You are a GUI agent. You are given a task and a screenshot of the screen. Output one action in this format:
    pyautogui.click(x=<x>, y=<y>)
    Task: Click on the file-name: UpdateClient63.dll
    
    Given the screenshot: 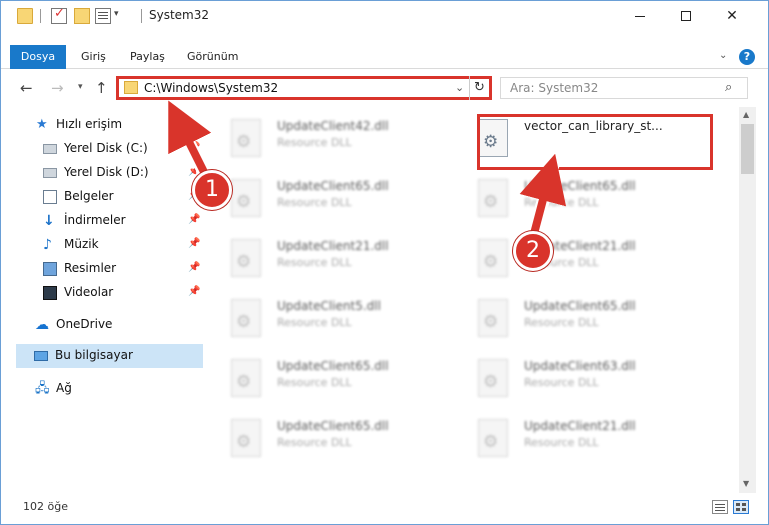 What is the action you would take?
    pyautogui.click(x=580, y=366)
    